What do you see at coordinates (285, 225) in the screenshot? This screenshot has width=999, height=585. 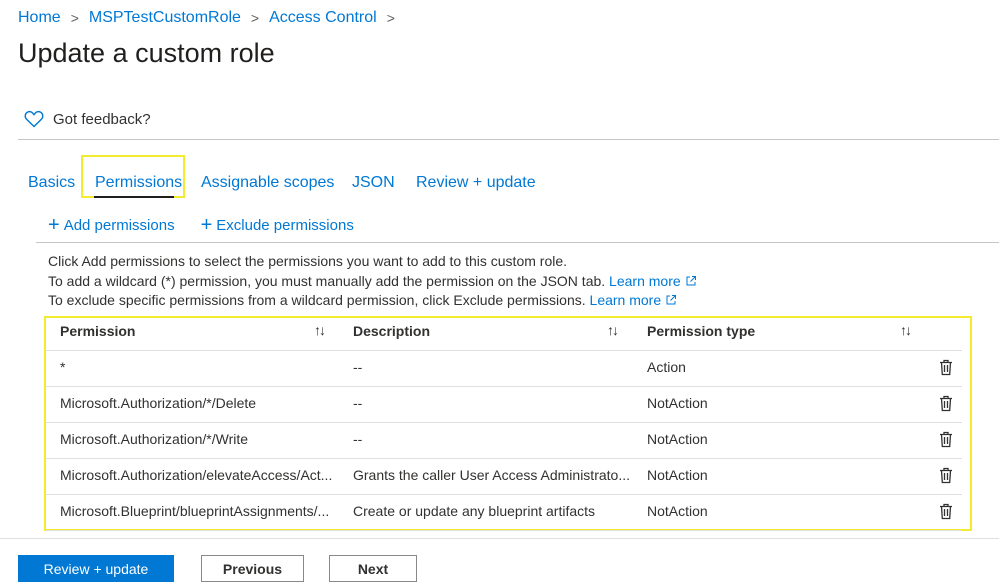 I see `exclude-permissions-label: Exclude permissions` at bounding box center [285, 225].